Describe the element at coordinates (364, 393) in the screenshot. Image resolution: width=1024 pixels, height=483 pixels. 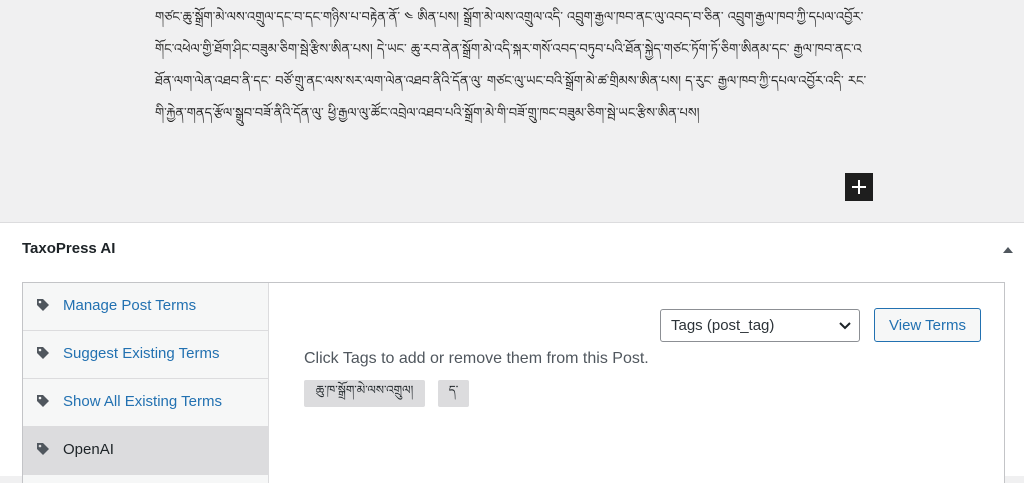
I see `term-chip: ཆུ་ཁ་སྒྲོག་མེ་ལས་འགྲུལ།` at that location.